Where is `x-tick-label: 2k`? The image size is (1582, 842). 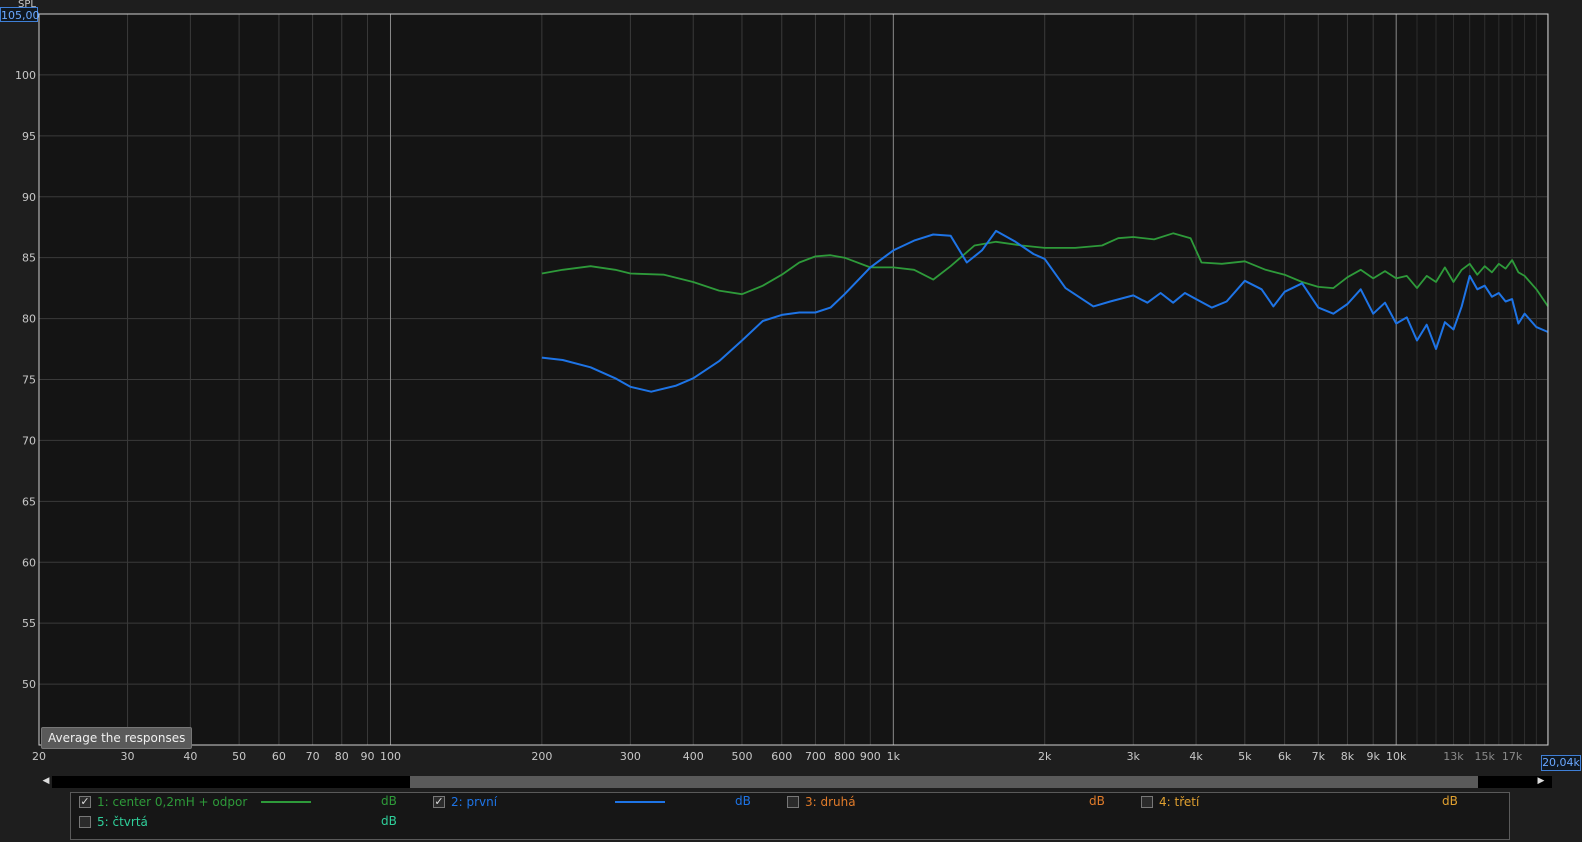 x-tick-label: 2k is located at coordinates (1045, 756).